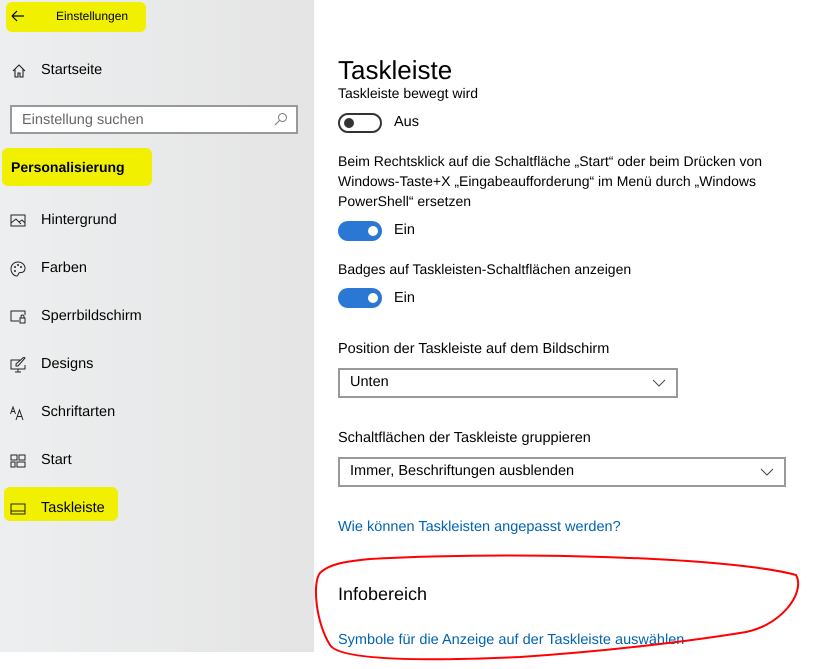 Image resolution: width=825 pixels, height=669 pixels. What do you see at coordinates (71, 71) in the screenshot?
I see `home-link: Startseite` at bounding box center [71, 71].